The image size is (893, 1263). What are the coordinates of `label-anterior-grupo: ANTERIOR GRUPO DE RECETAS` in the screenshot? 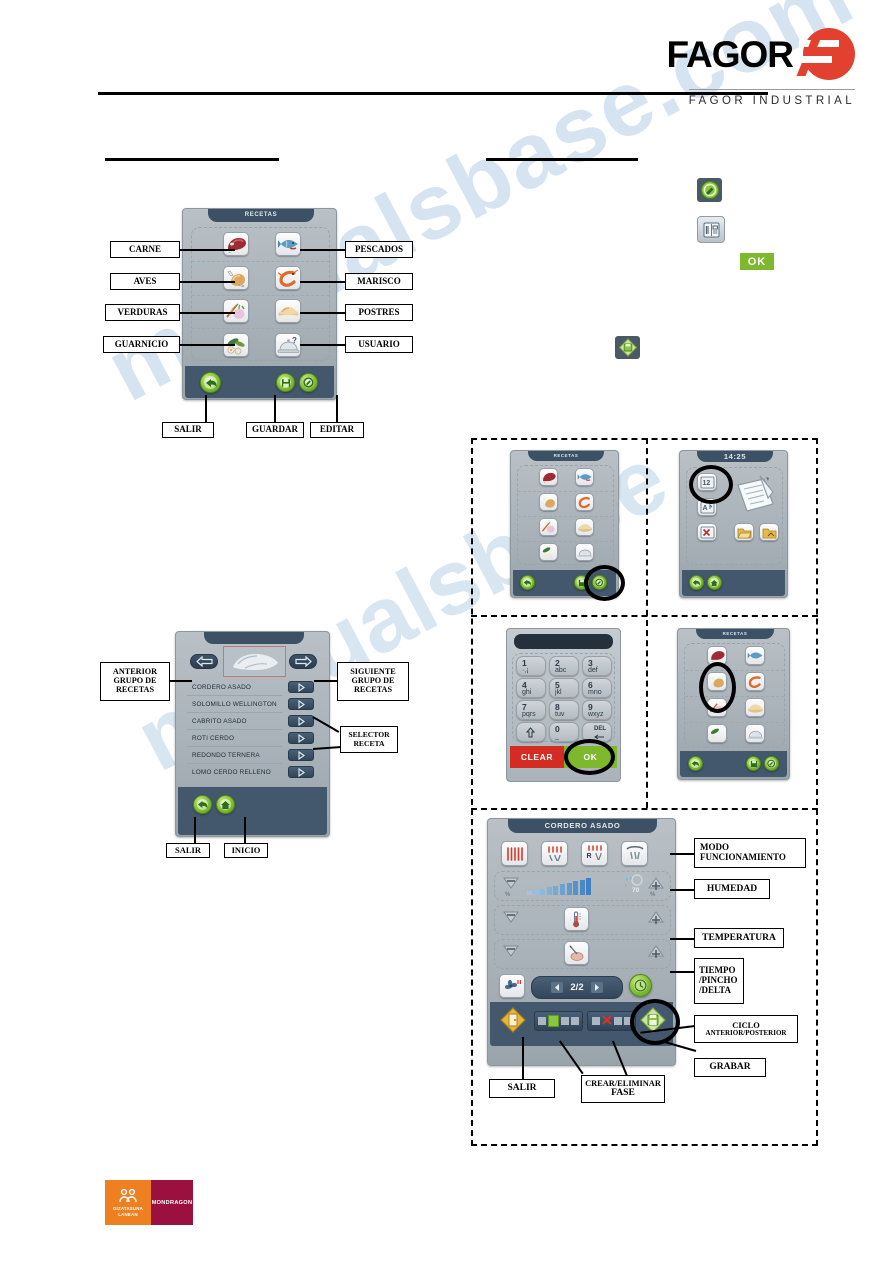 It's located at (135, 681).